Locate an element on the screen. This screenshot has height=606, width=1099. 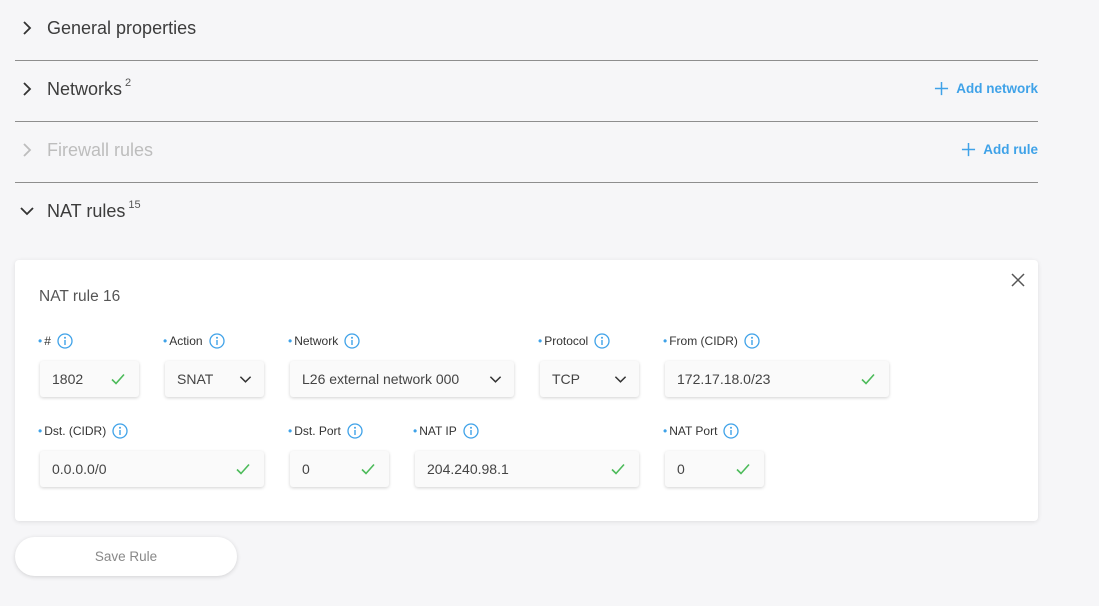
section-firewall-rules: Firewall rules Add rule is located at coordinates (526, 152).